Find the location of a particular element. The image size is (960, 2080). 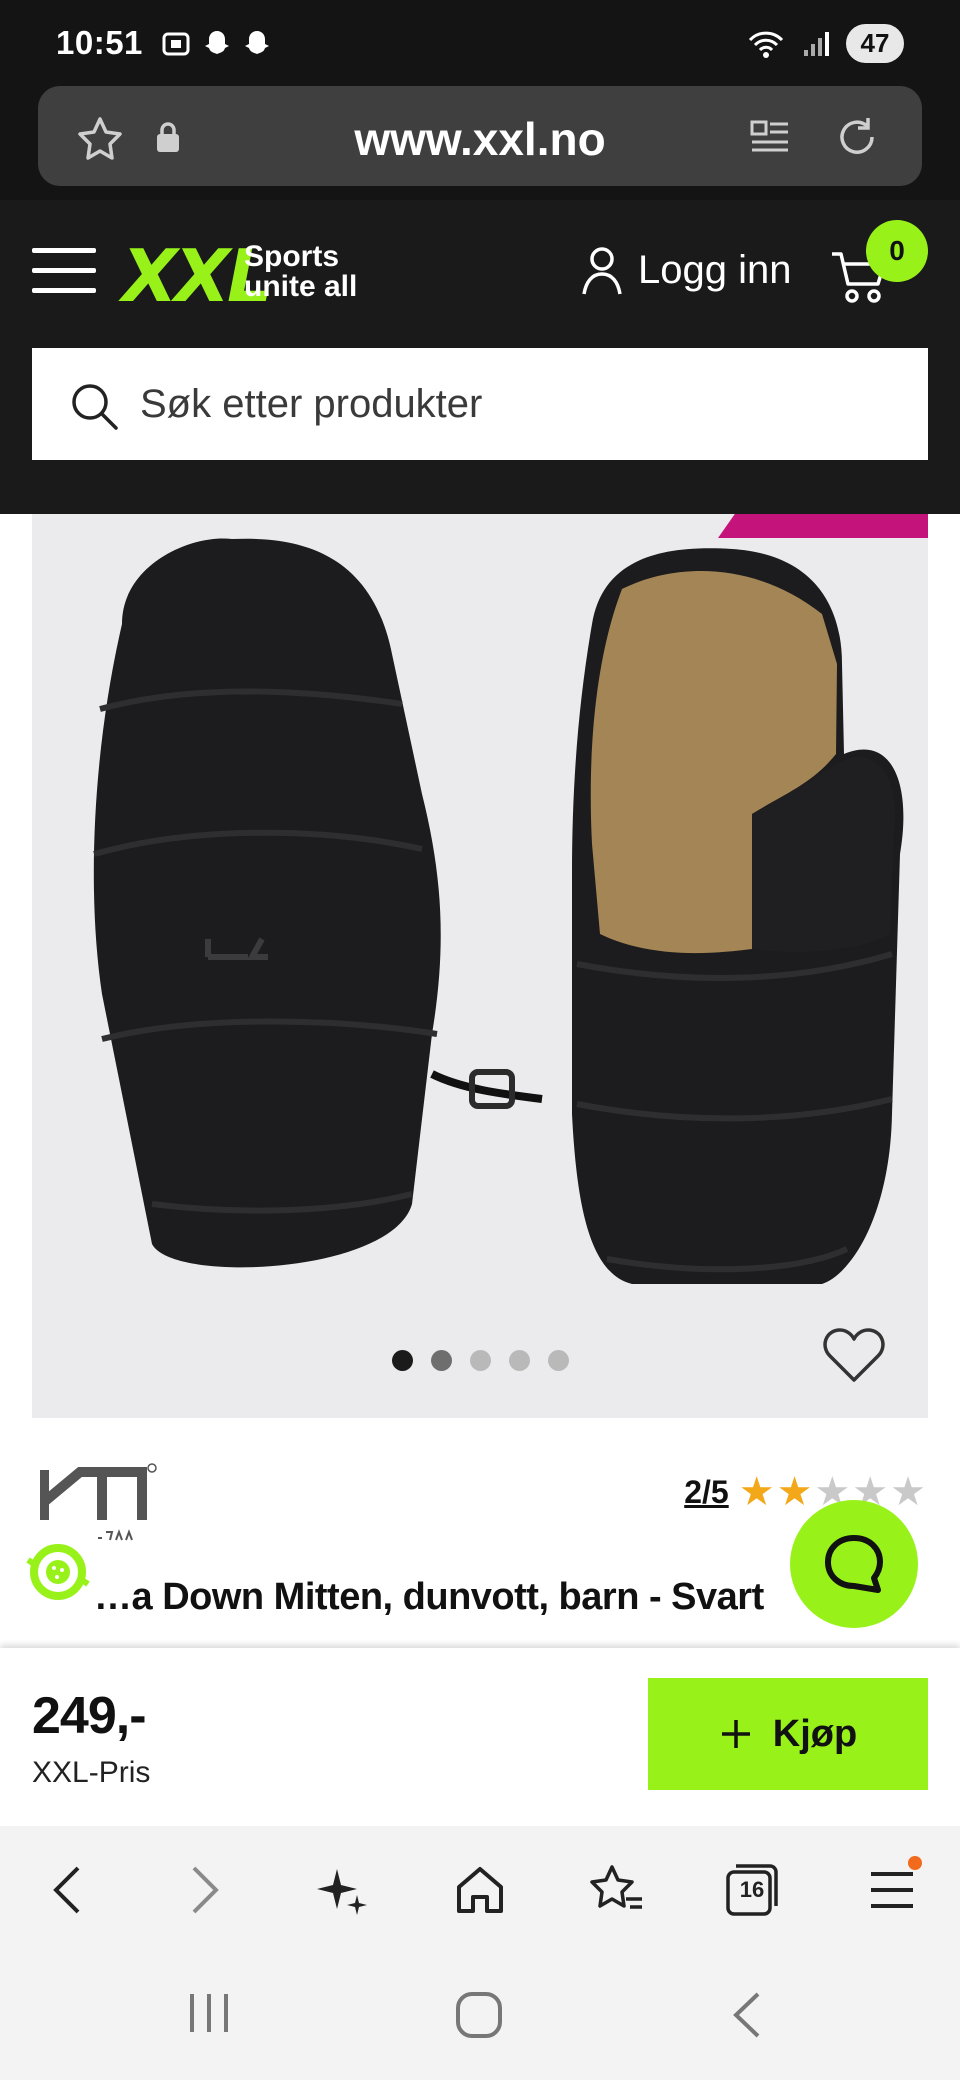

forward-button is located at coordinates (206, 1890).